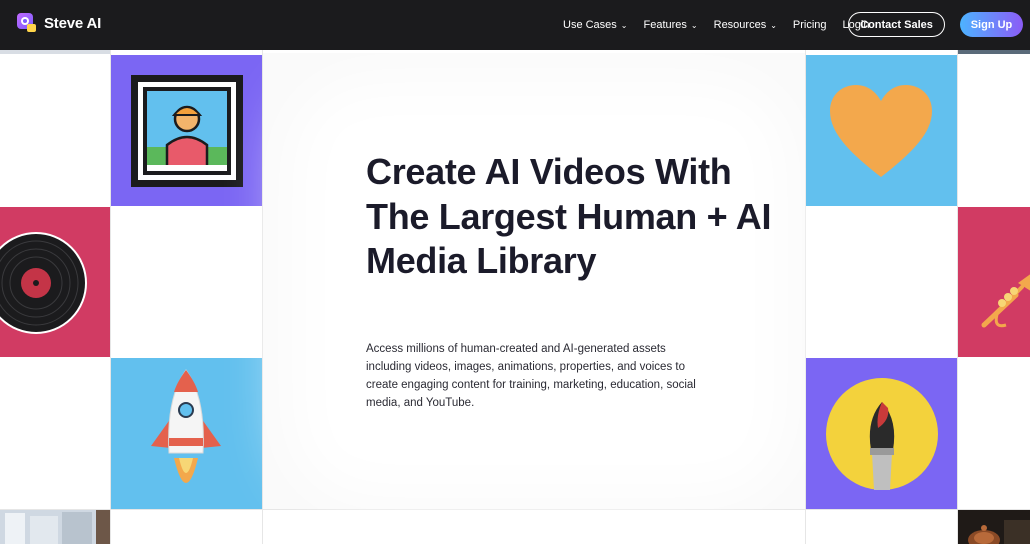  I want to click on paintbrush-icon, so click(881, 433).